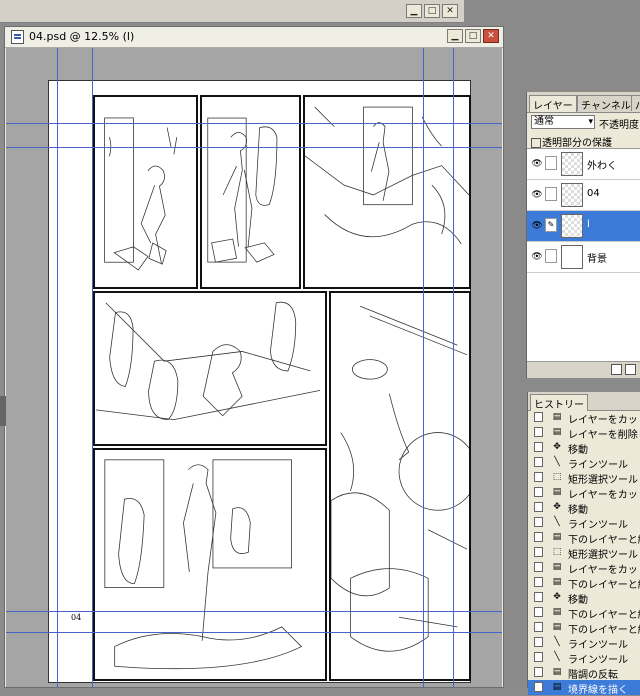  I want to click on layer-name: 背景, so click(597, 259).